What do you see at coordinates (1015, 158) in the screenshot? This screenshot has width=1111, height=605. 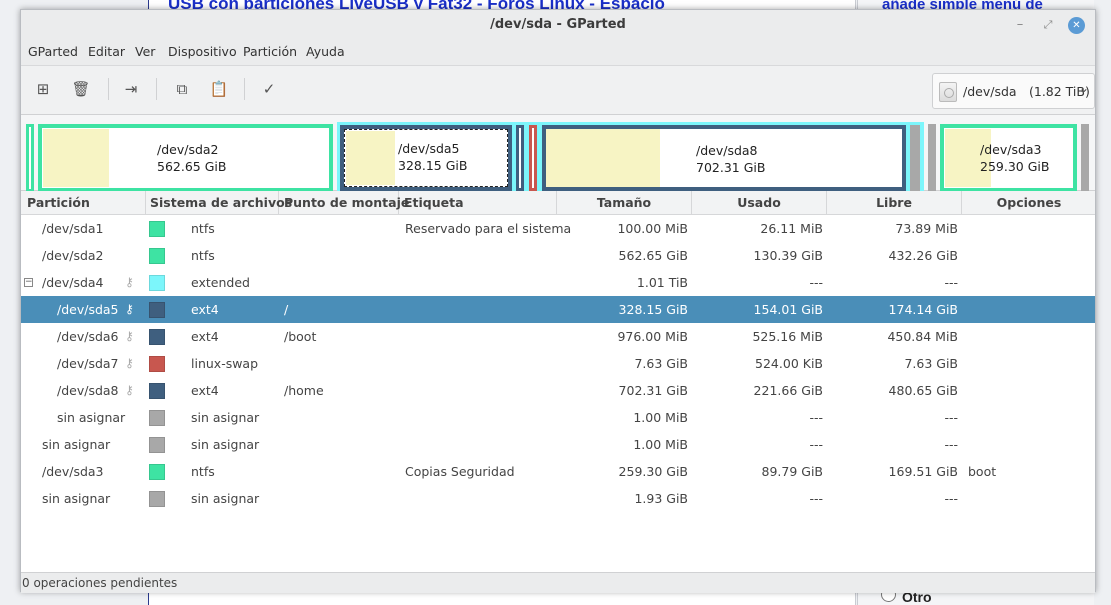 I see `partition-block-label: /dev/sda3 259.30 GiB` at bounding box center [1015, 158].